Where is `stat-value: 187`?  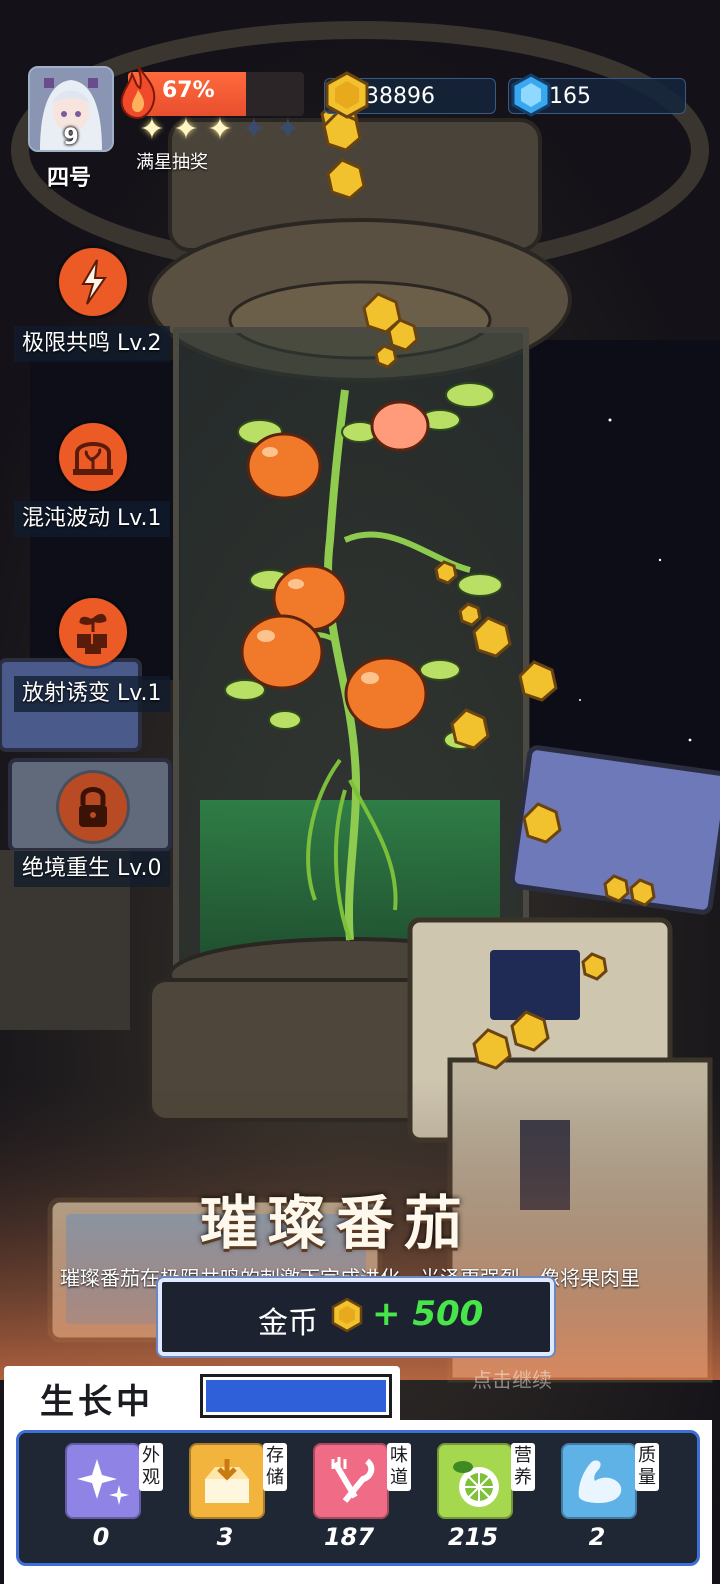
stat-value: 187 is located at coordinates (349, 1537).